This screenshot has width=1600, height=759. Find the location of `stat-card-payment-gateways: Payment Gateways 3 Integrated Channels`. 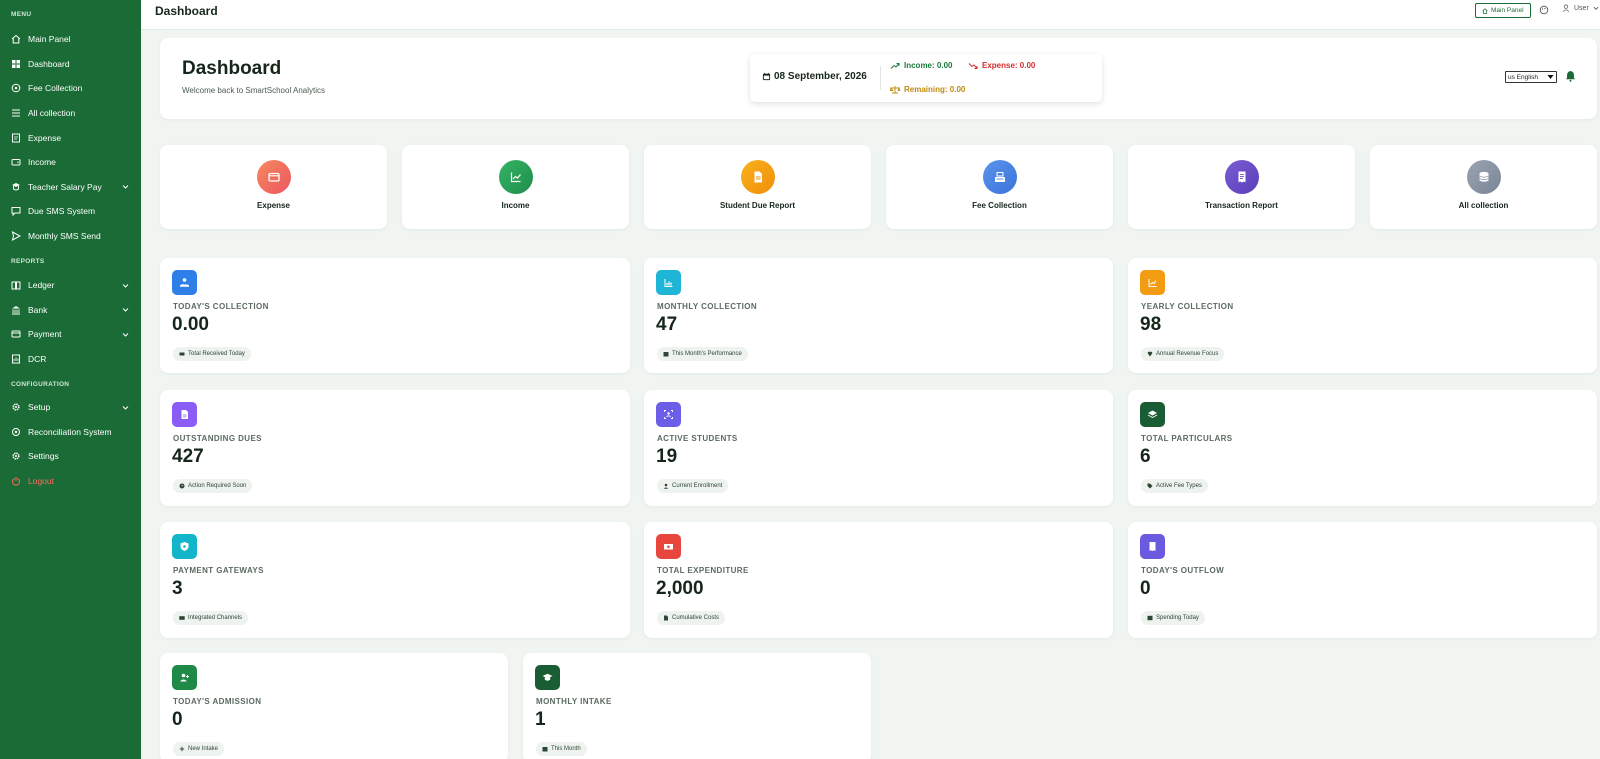

stat-card-payment-gateways: Payment Gateways 3 Integrated Channels is located at coordinates (395, 580).